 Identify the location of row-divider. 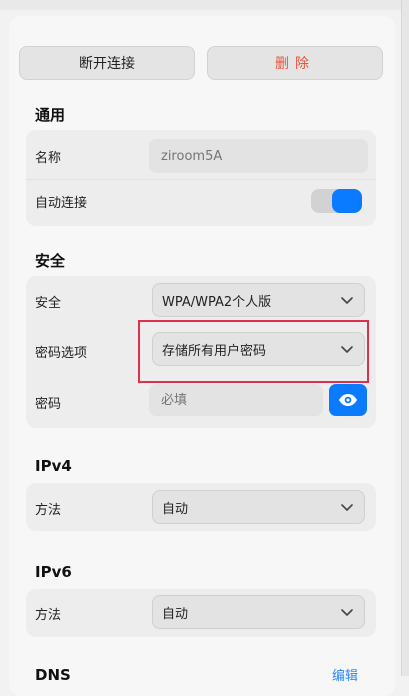
(201, 179).